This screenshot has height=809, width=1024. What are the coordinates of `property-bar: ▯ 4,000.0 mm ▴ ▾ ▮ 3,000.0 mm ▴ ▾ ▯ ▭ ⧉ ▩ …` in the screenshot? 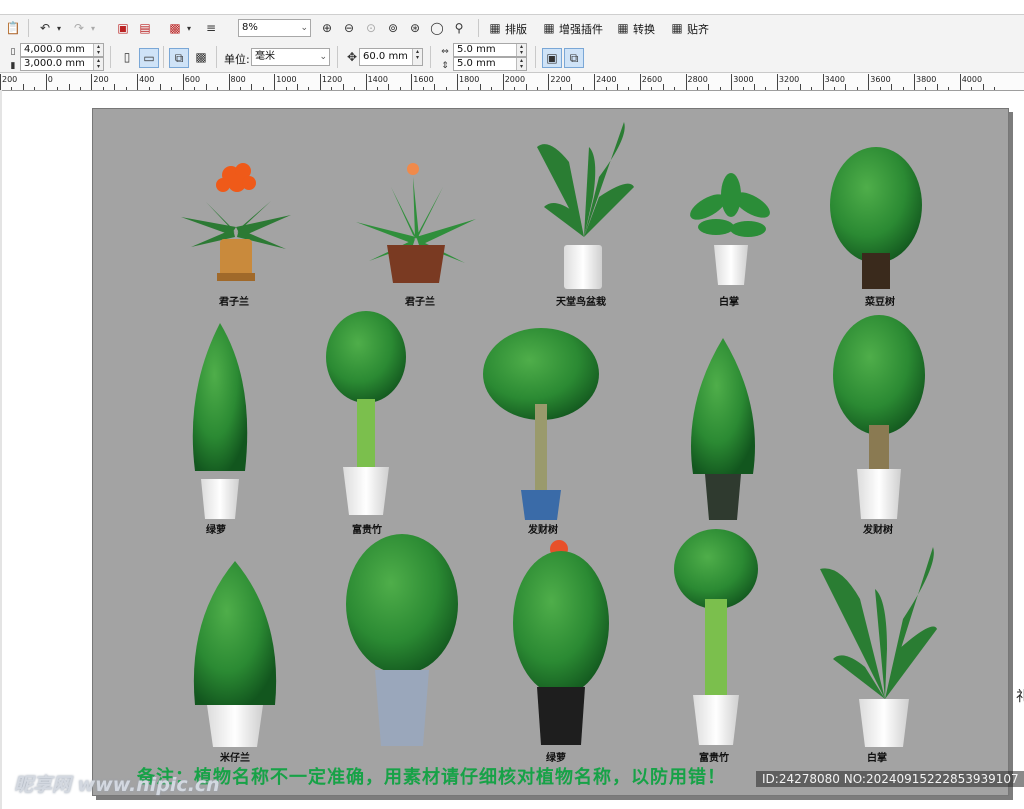 It's located at (512, 57).